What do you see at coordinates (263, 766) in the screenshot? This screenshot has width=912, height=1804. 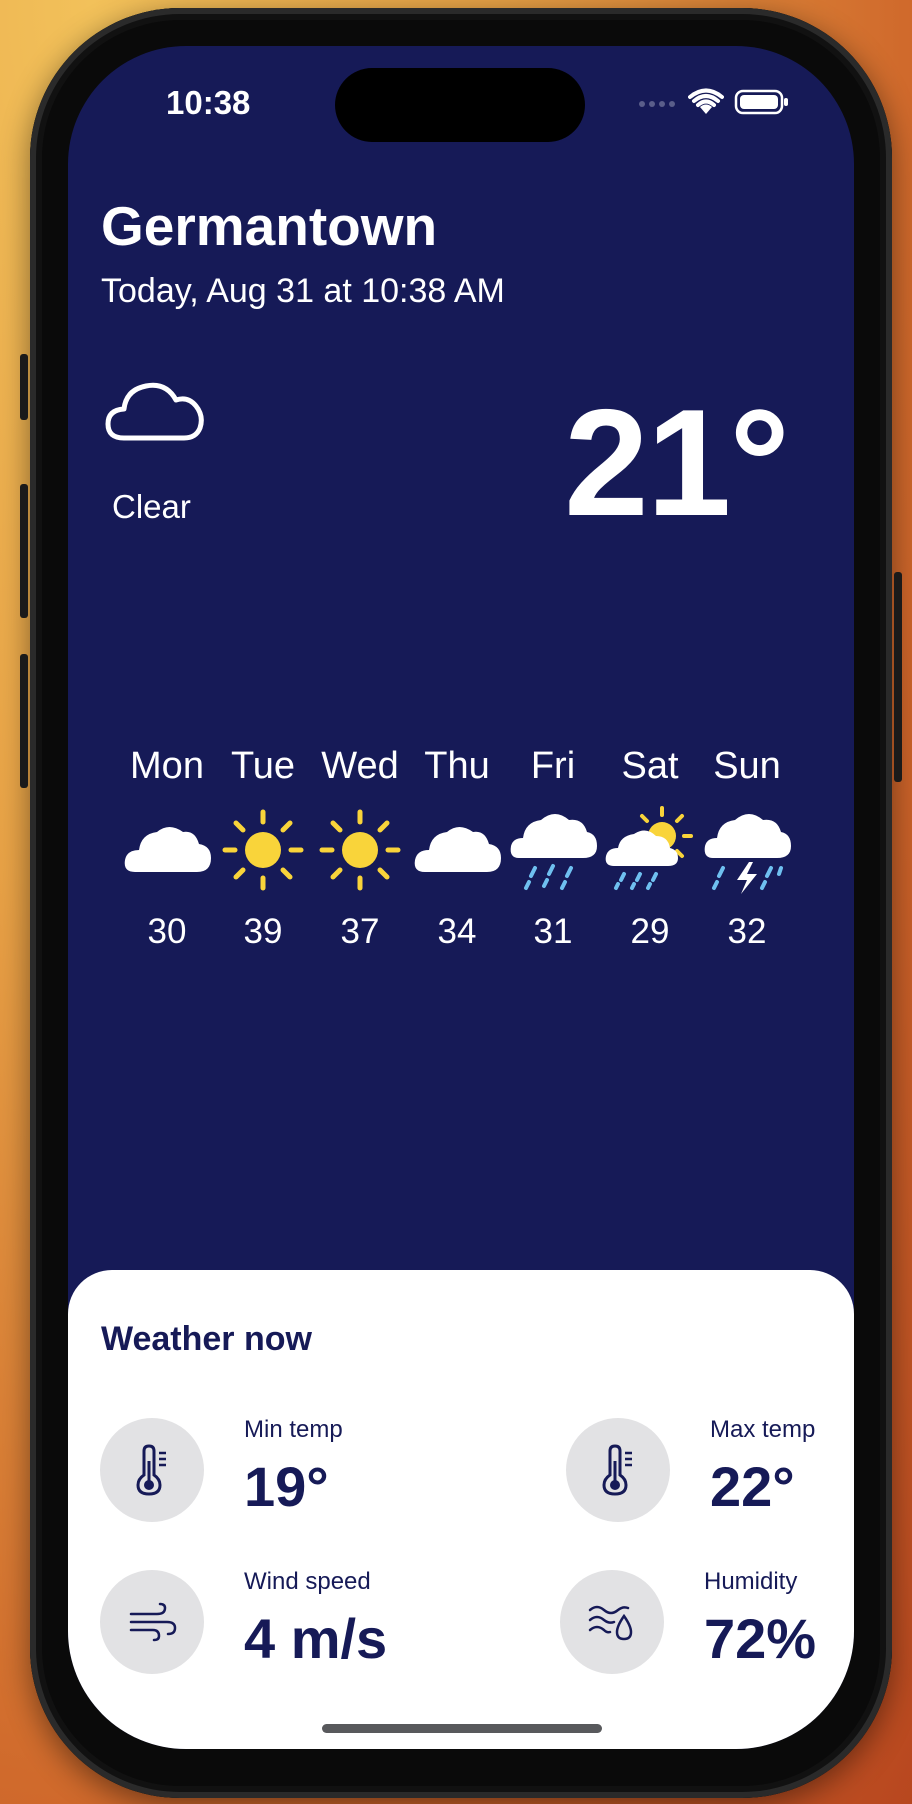 I see `forecast-day-label: Tue` at bounding box center [263, 766].